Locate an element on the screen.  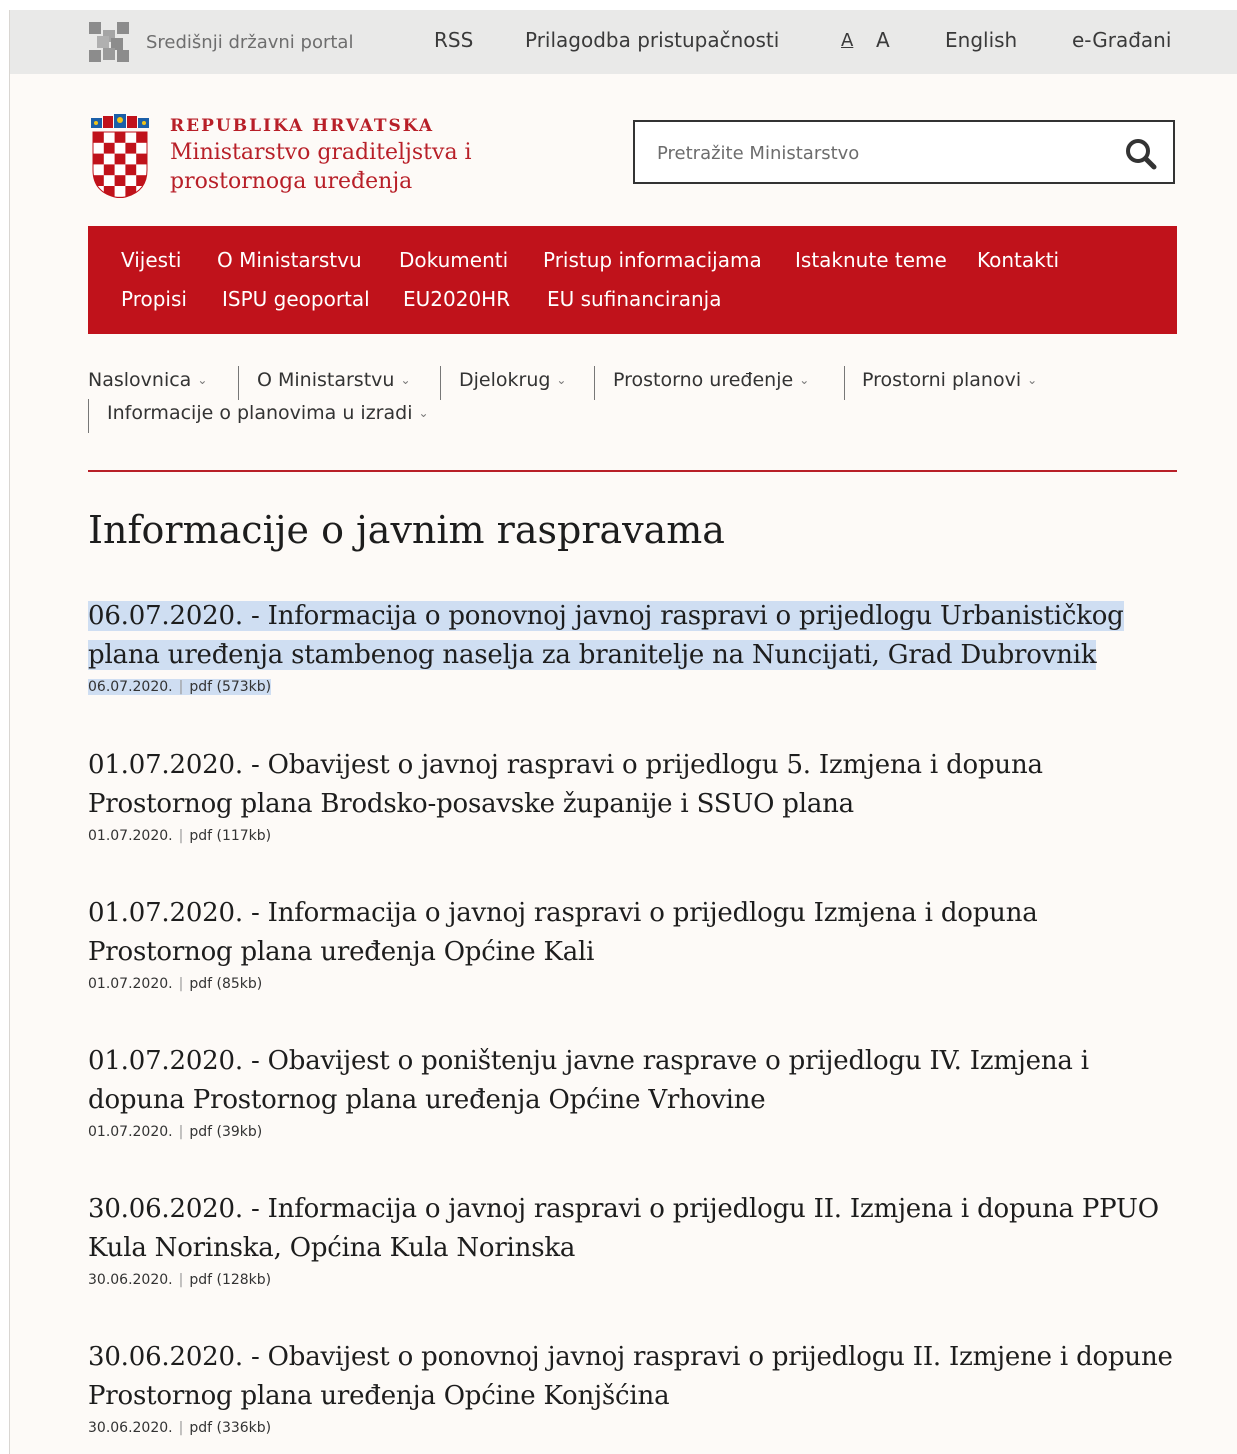
portal-logo-icon is located at coordinates (109, 42).